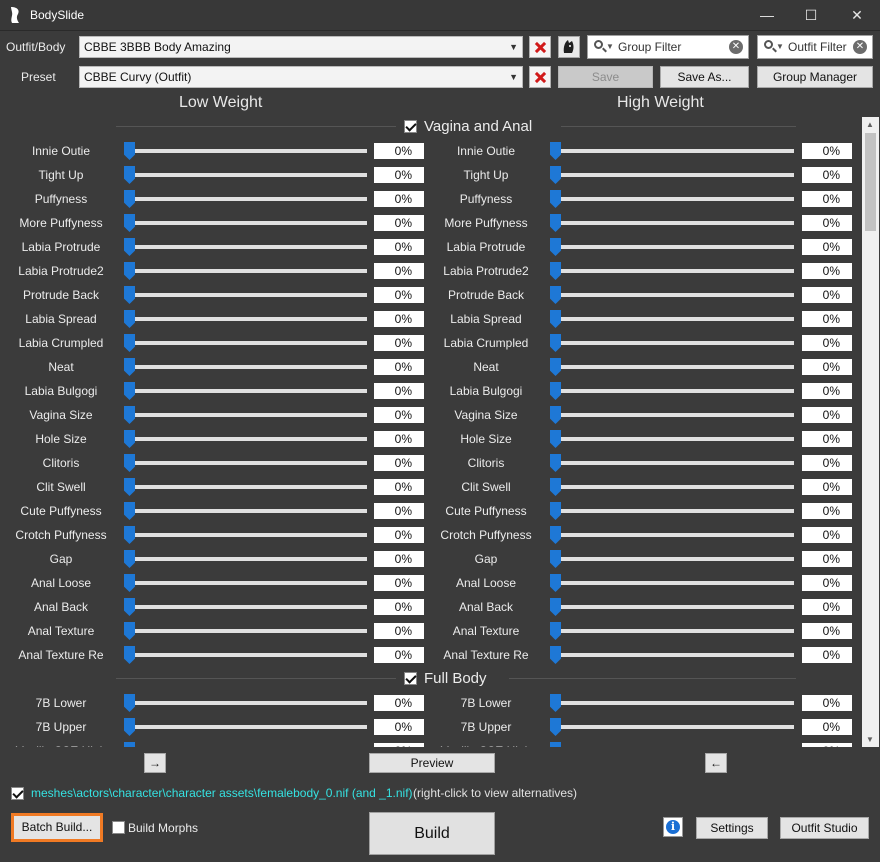 The height and width of the screenshot is (862, 880). Describe the element at coordinates (870, 739) in the screenshot. I see `scroll-down-icon: ▼` at that location.